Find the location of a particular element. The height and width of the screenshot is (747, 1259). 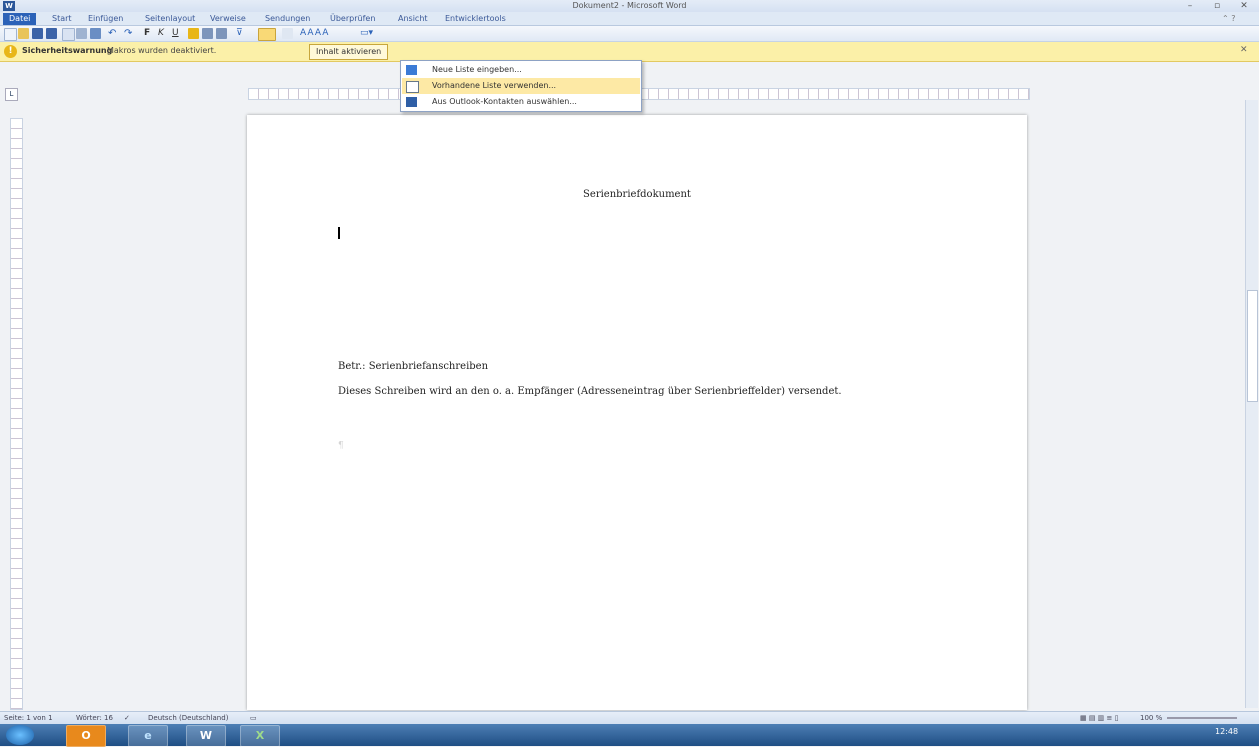

excel-taskbar-icon: X is located at coordinates (260, 736).